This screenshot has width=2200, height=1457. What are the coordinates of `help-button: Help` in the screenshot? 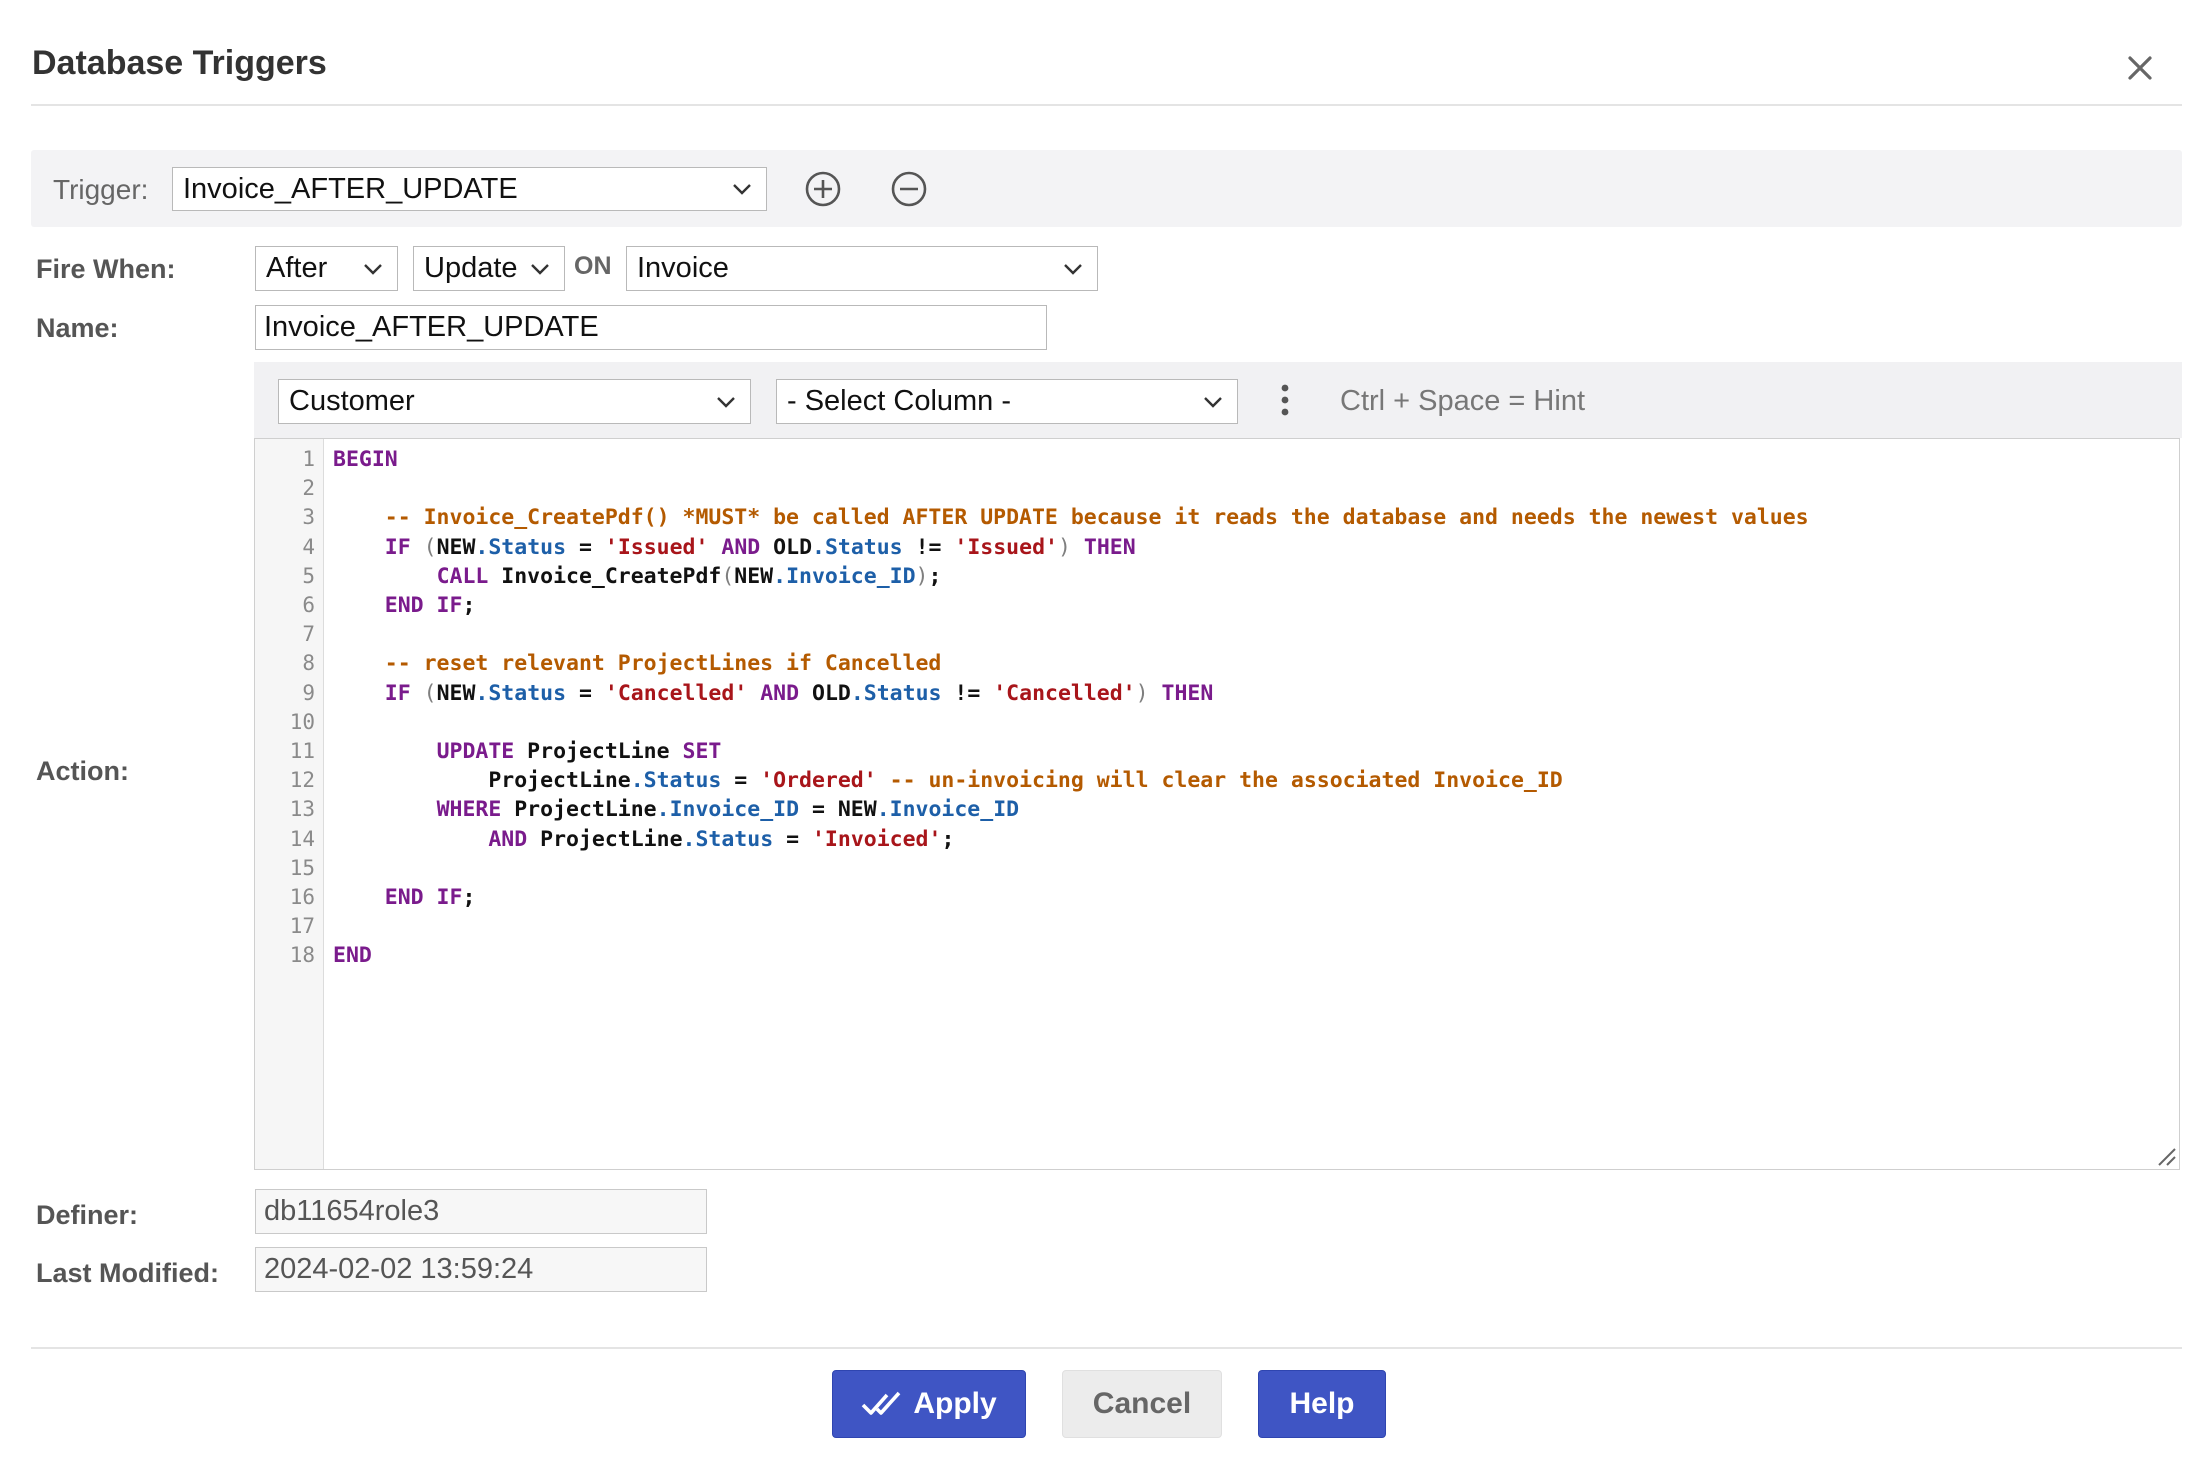 It's located at (1322, 1404).